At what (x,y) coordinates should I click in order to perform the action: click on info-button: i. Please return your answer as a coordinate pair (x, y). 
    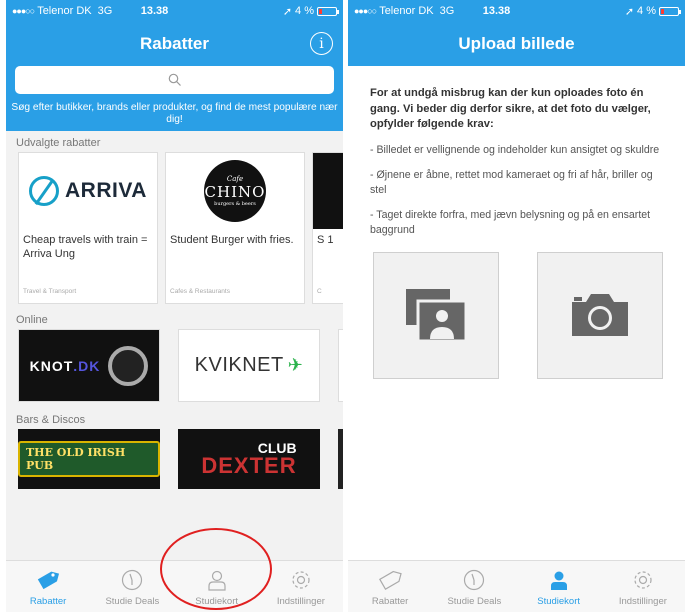
    Looking at the image, I should click on (321, 43).